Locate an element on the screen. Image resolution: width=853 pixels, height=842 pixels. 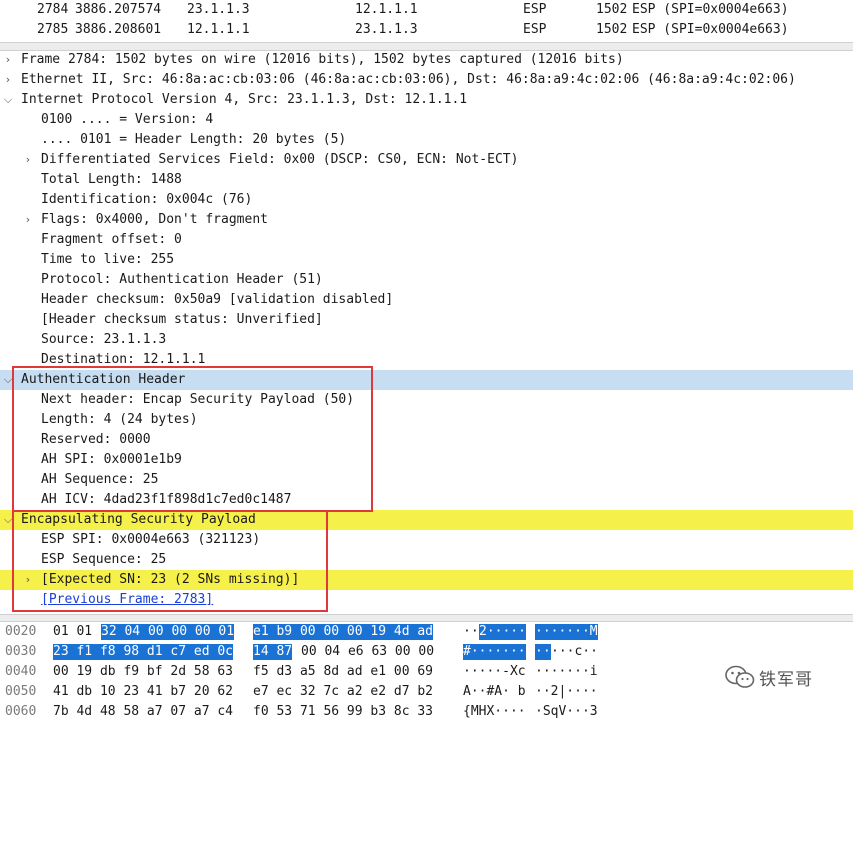
hex-bytes-selected: e1 b9 00 00 00 19 4d ad is located at coordinates (343, 632).